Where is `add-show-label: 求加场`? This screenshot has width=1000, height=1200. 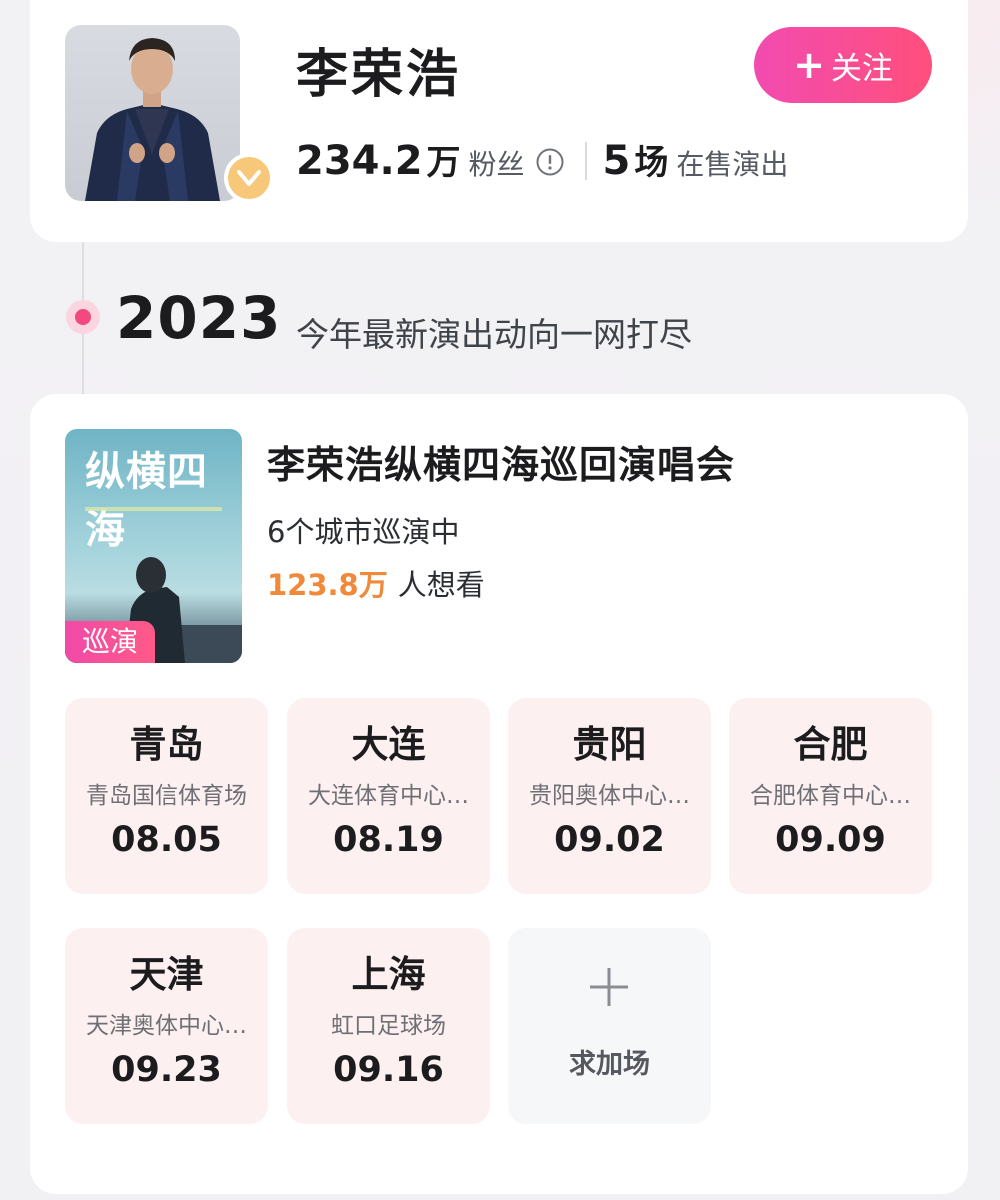
add-show-label: 求加场 is located at coordinates (609, 1064).